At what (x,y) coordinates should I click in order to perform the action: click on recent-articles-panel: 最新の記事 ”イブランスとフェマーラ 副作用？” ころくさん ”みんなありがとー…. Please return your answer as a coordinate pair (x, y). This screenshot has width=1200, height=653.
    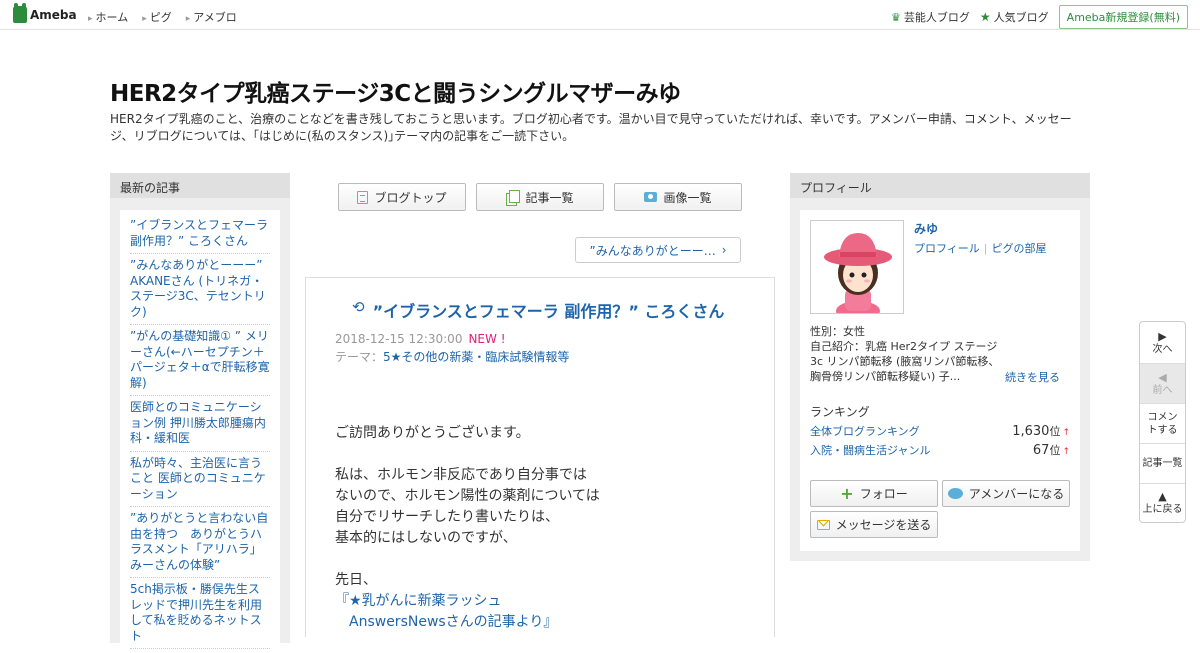
    Looking at the image, I should click on (200, 413).